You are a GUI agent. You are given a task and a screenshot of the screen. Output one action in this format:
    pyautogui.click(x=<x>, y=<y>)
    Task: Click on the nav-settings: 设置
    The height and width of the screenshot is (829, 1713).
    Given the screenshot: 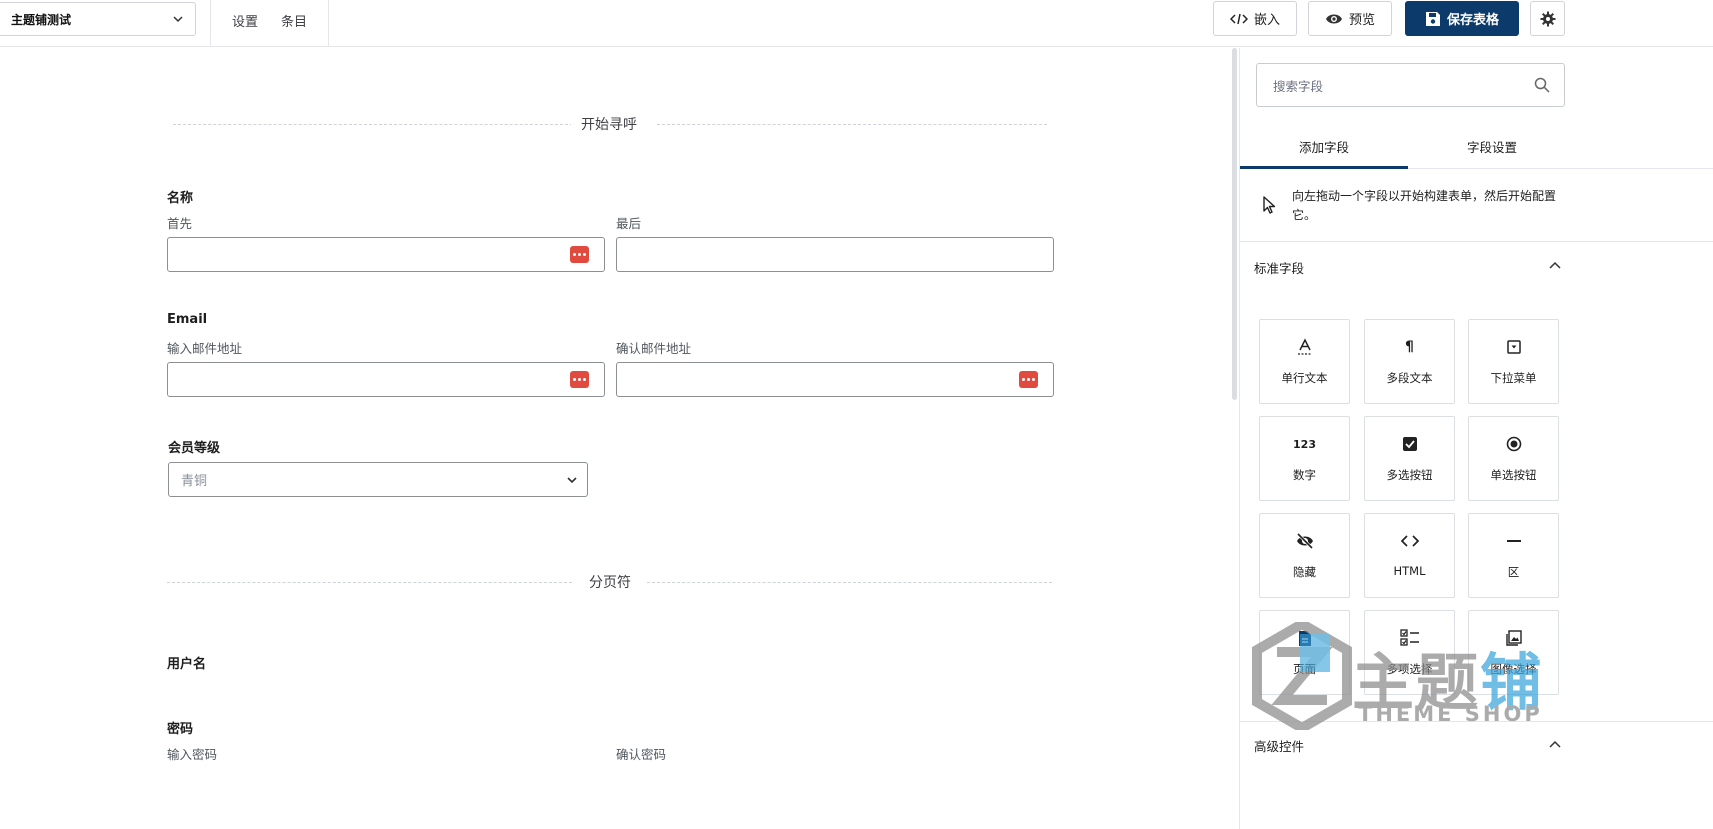 What is the action you would take?
    pyautogui.click(x=245, y=20)
    